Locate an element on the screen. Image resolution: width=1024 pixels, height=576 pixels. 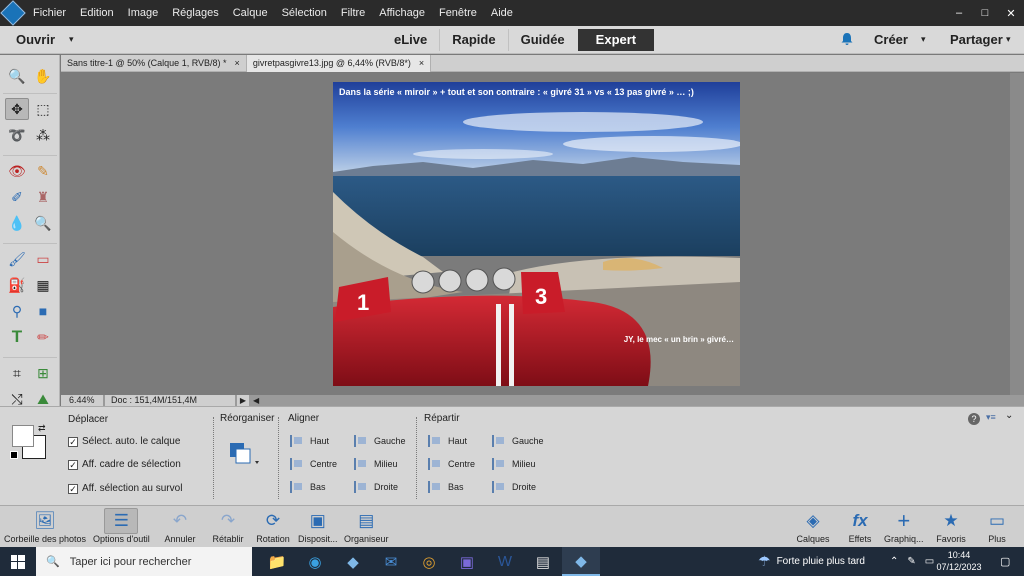
eyedropper-tool-icon: ⚲ is located at coordinates (17, 311).